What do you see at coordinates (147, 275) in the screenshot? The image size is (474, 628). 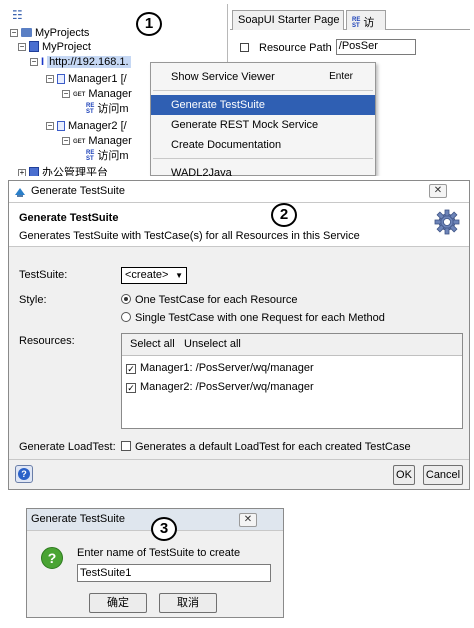 I see `testsuite-select-value: <create>` at bounding box center [147, 275].